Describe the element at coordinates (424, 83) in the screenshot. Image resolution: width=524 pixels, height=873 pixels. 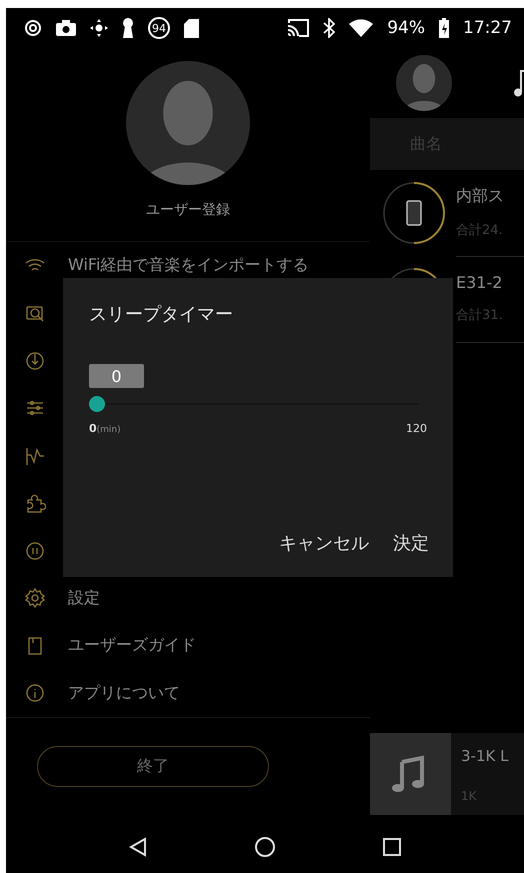
I see `profile-avatar` at that location.